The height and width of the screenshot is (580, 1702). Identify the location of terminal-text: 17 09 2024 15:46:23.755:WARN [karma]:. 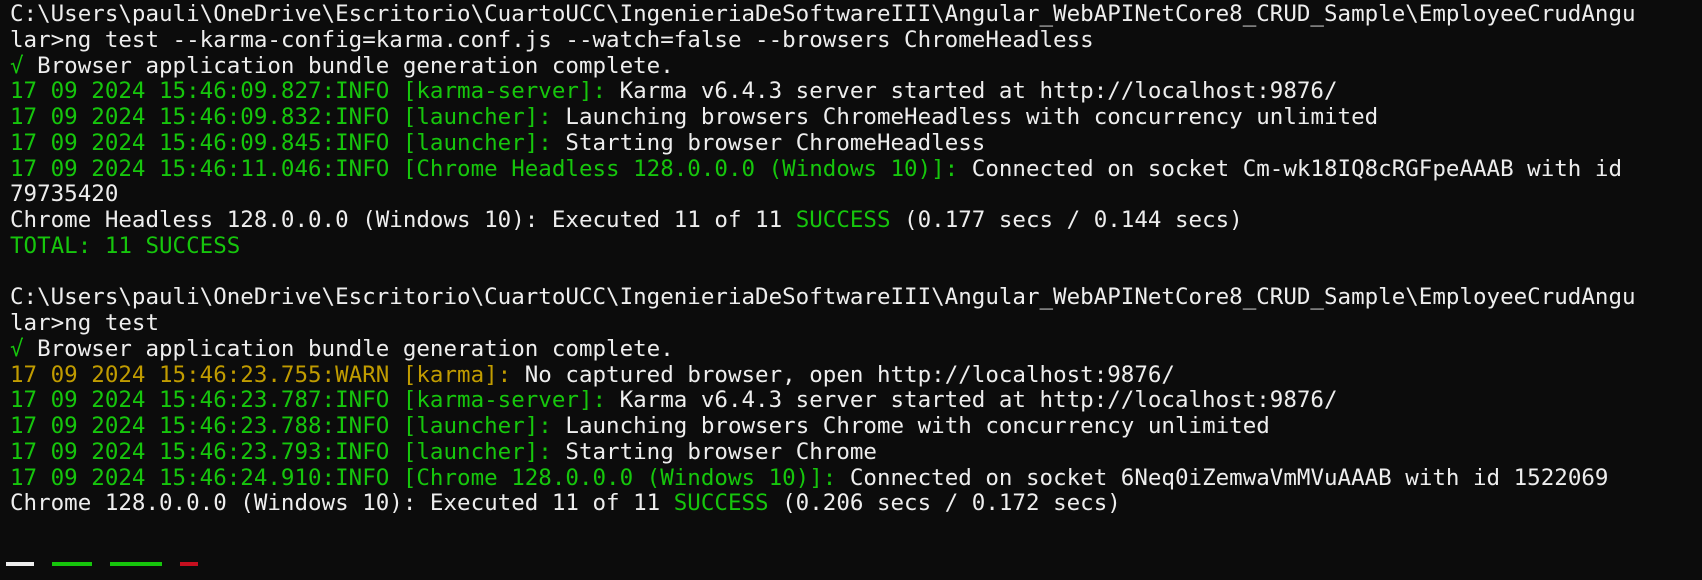
(267, 374).